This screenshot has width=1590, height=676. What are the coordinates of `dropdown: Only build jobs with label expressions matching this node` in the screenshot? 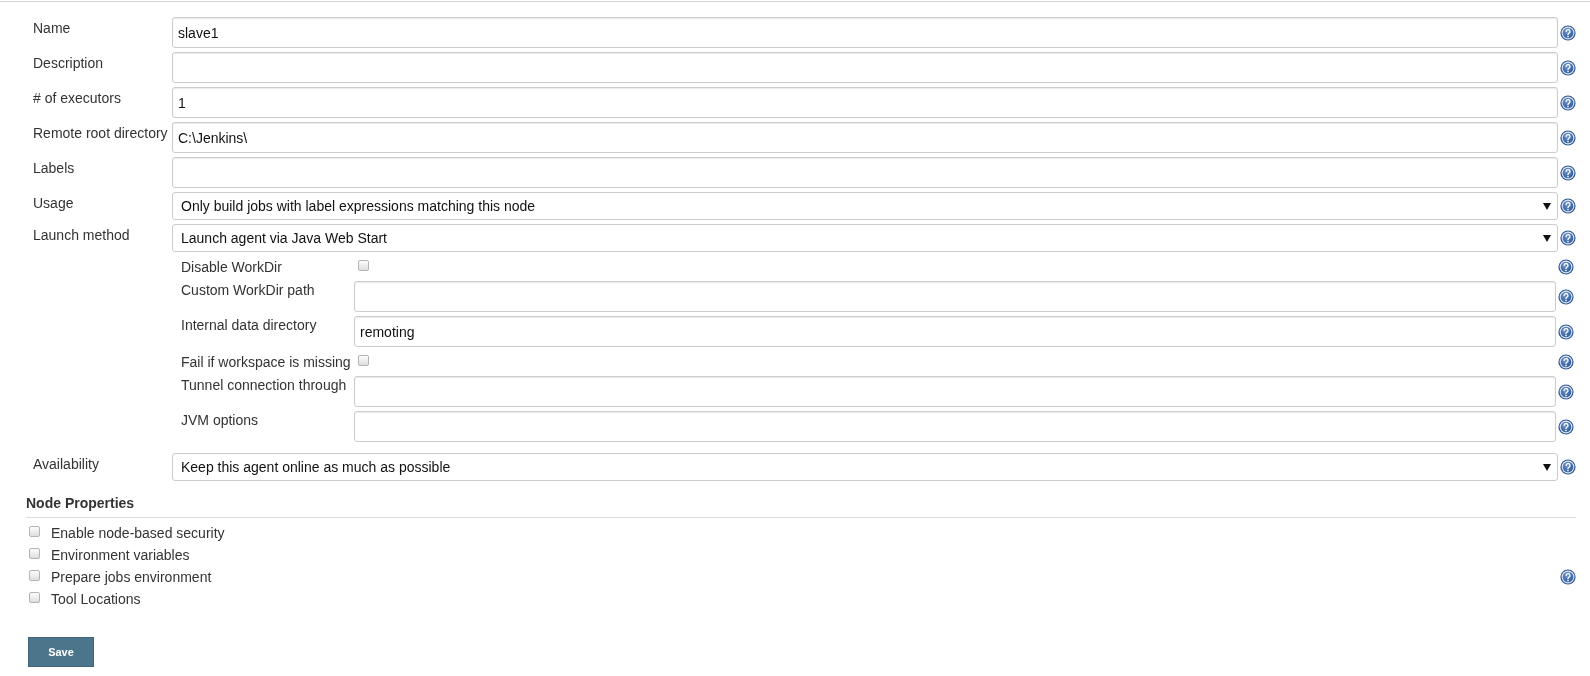 It's located at (865, 206).